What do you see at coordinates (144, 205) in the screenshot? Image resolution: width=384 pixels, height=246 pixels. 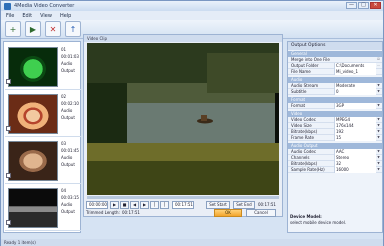 I see `next-frame-button: ▶` at bounding box center [144, 205].